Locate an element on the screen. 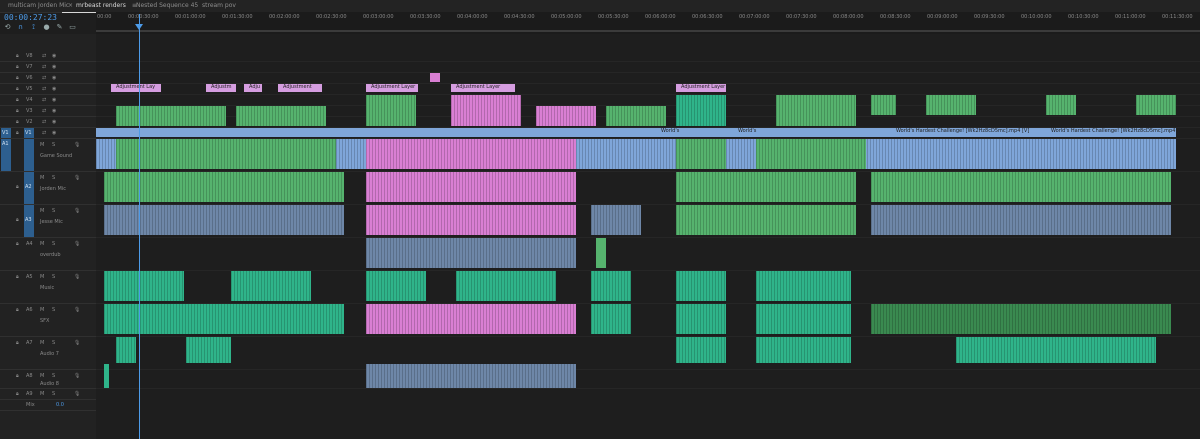  clip-adjustment-layer: Adju is located at coordinates (253, 88).